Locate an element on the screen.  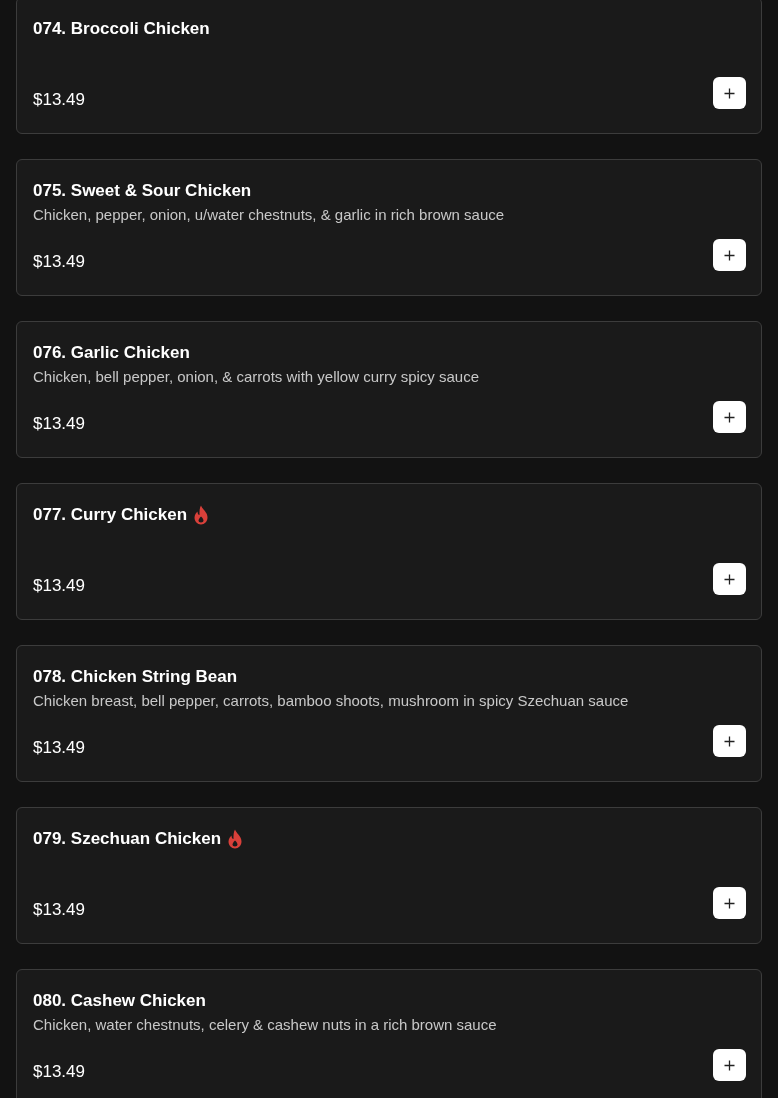
item-description: Chicken, pepper, onion, u/water chestnuts, & garlic in rich brown sauce is located at coordinates (269, 215).